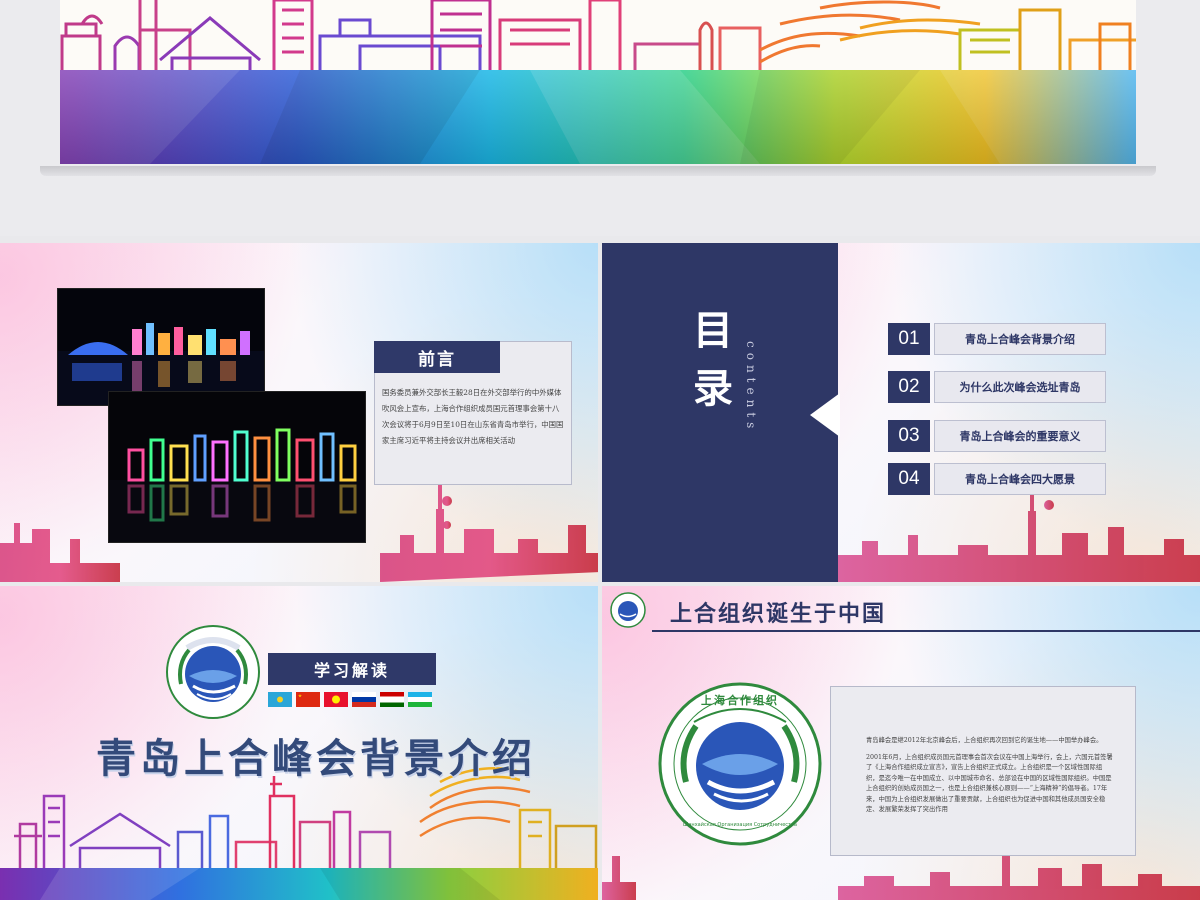 This screenshot has height=900, width=1200. I want to click on tajikistan-flag, so click(392, 699).